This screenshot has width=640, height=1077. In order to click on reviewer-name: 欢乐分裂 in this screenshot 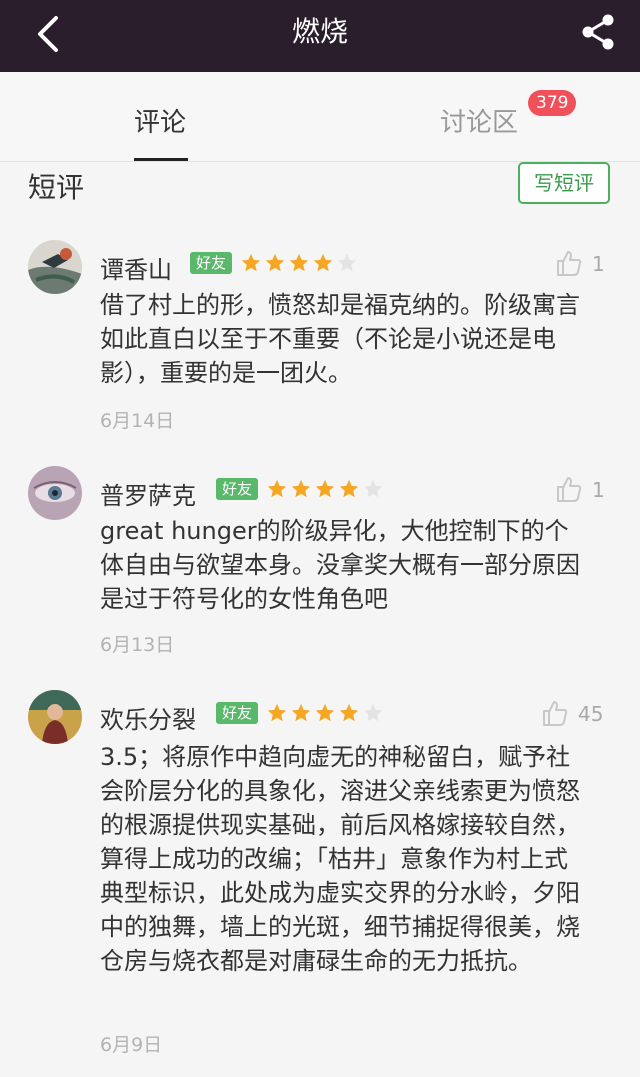, I will do `click(148, 717)`.